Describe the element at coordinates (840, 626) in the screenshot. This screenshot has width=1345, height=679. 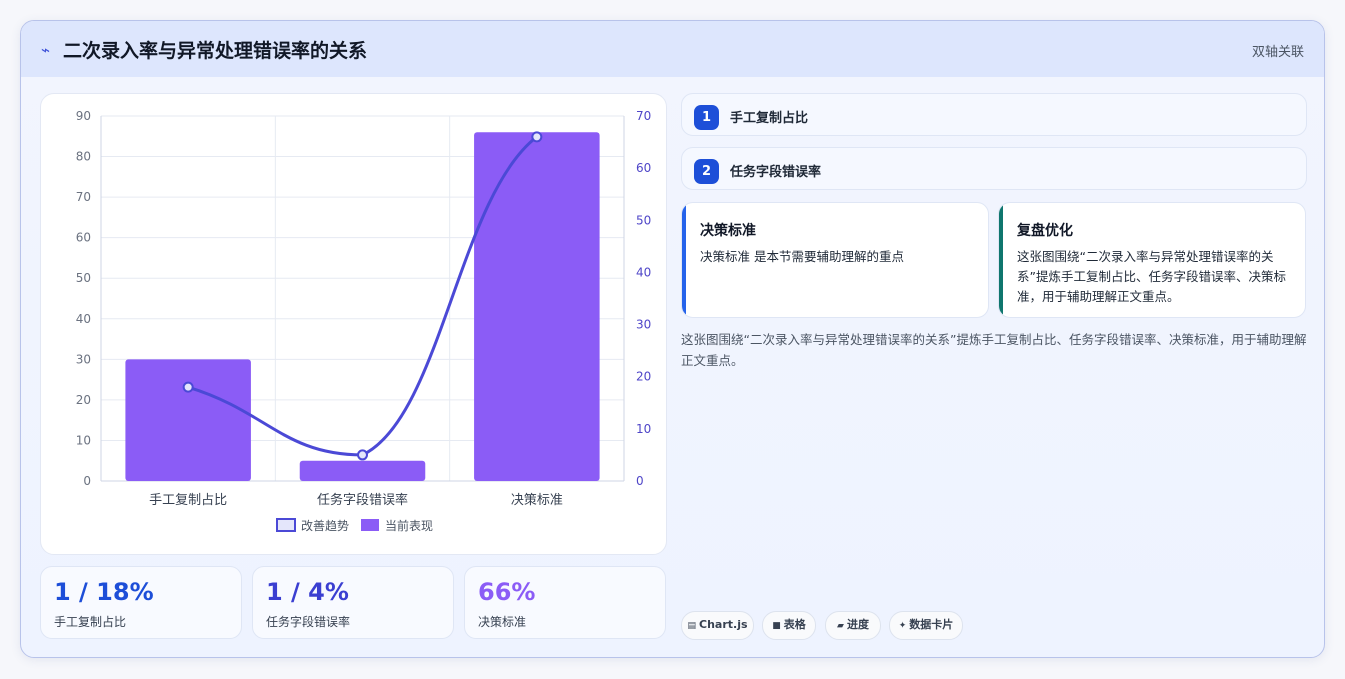
I see `progress-icon: ▰` at that location.